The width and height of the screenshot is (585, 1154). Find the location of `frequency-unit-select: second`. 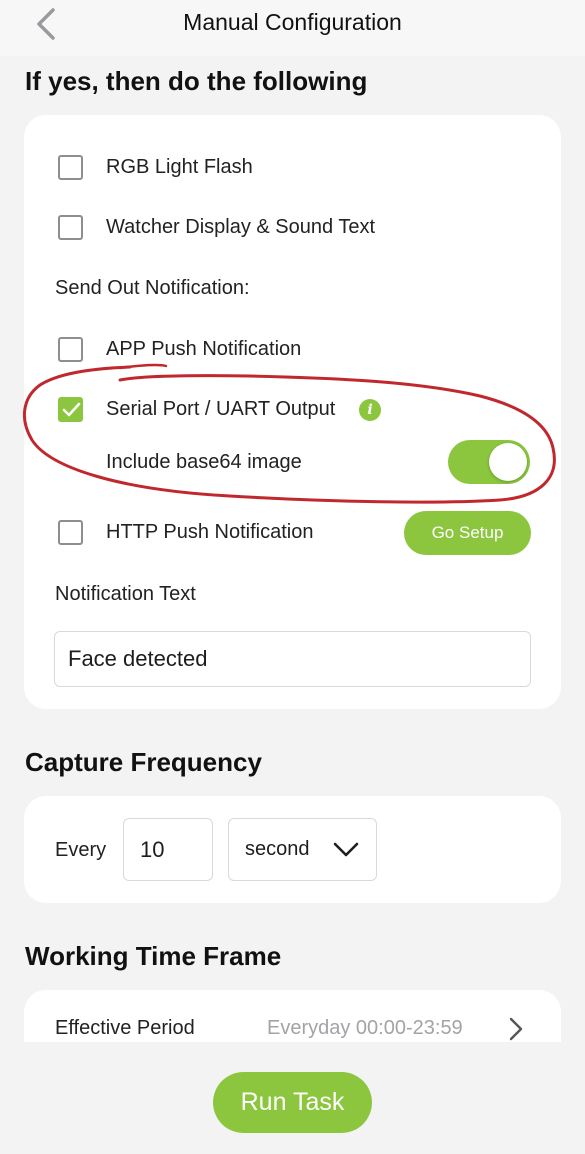

frequency-unit-select: second is located at coordinates (302, 849).